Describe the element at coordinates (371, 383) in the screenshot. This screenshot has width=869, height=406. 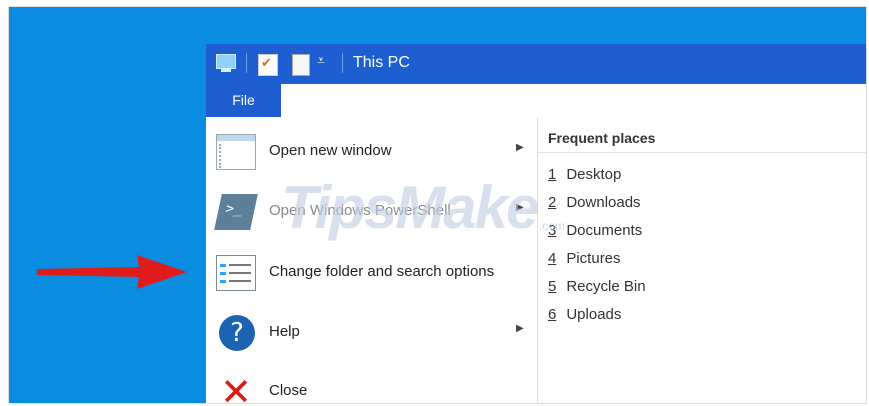
I see `menu-item-close: ✕ Close` at that location.